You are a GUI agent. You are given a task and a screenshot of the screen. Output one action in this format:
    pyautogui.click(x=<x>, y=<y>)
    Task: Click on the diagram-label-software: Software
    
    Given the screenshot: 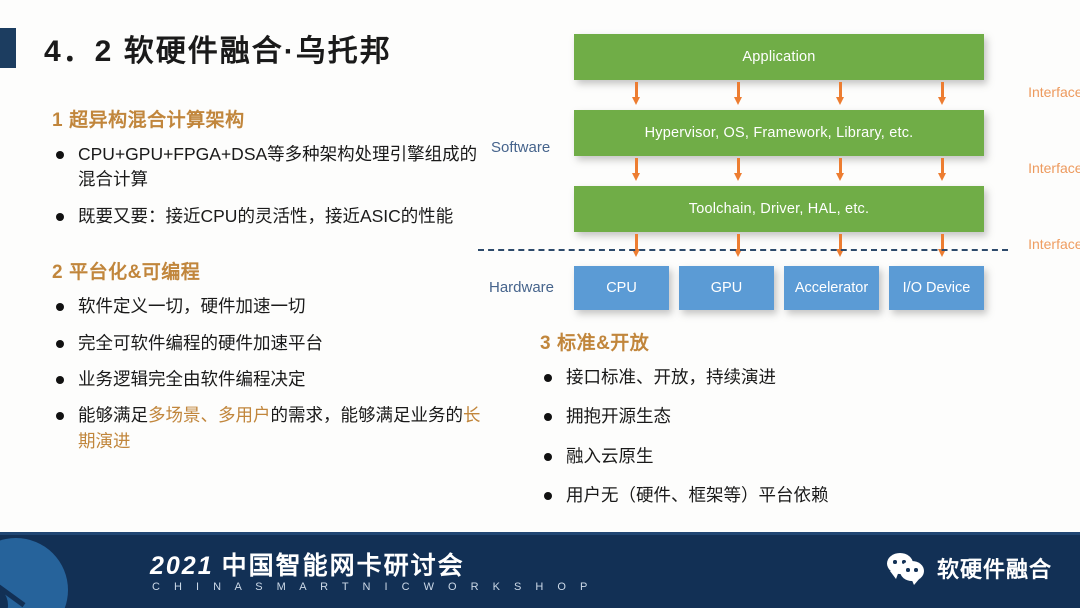 What is the action you would take?
    pyautogui.click(x=521, y=147)
    